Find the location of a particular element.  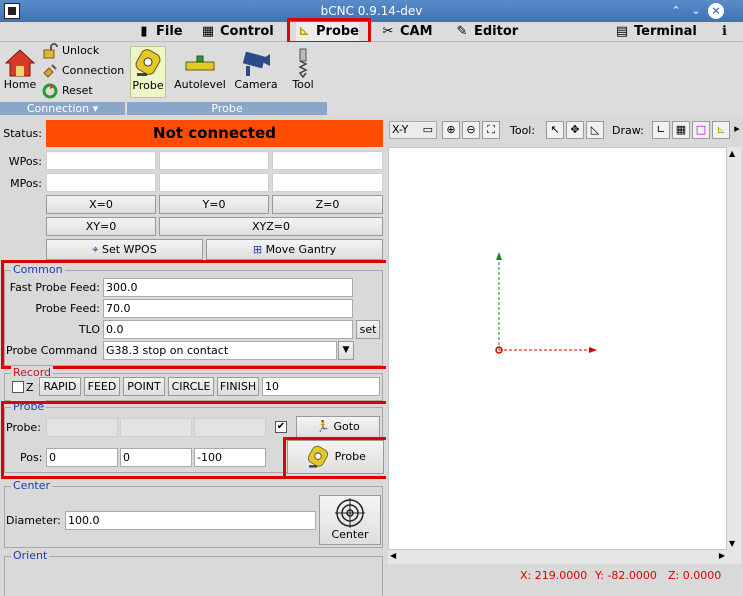

unlock-label: Unlock is located at coordinates (81, 50).